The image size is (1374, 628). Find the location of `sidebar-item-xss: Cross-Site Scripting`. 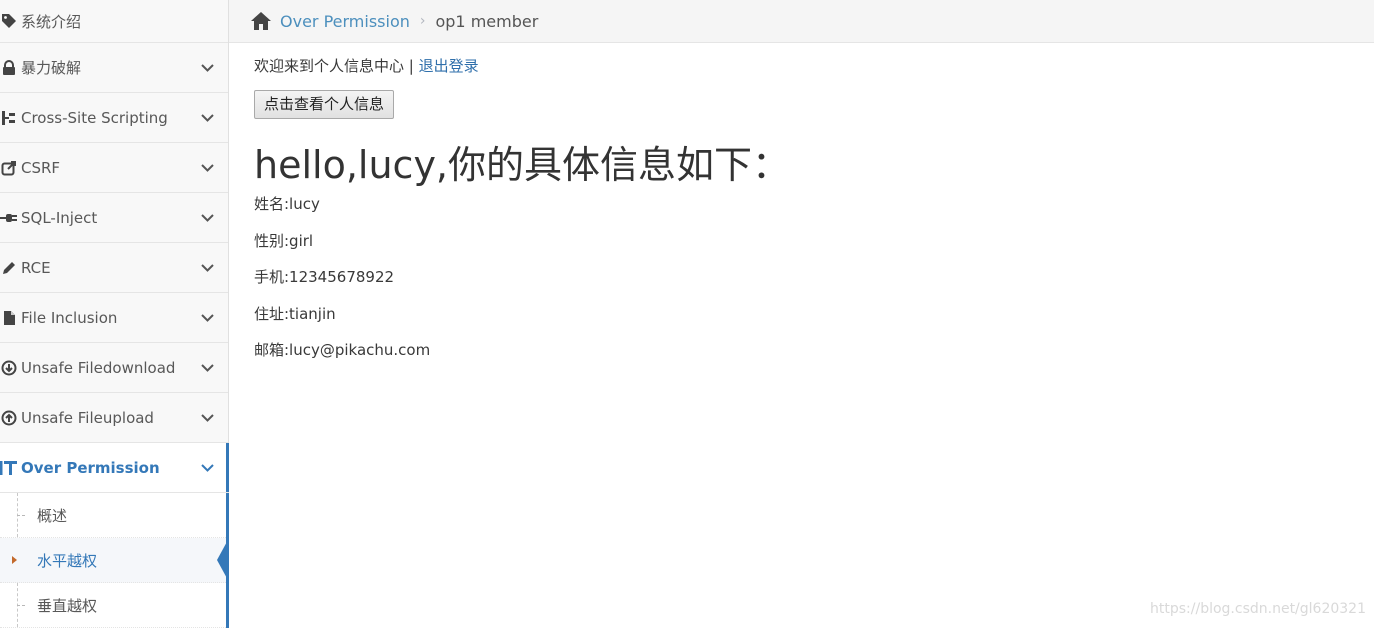

sidebar-item-xss: Cross-Site Scripting is located at coordinates (114, 118).